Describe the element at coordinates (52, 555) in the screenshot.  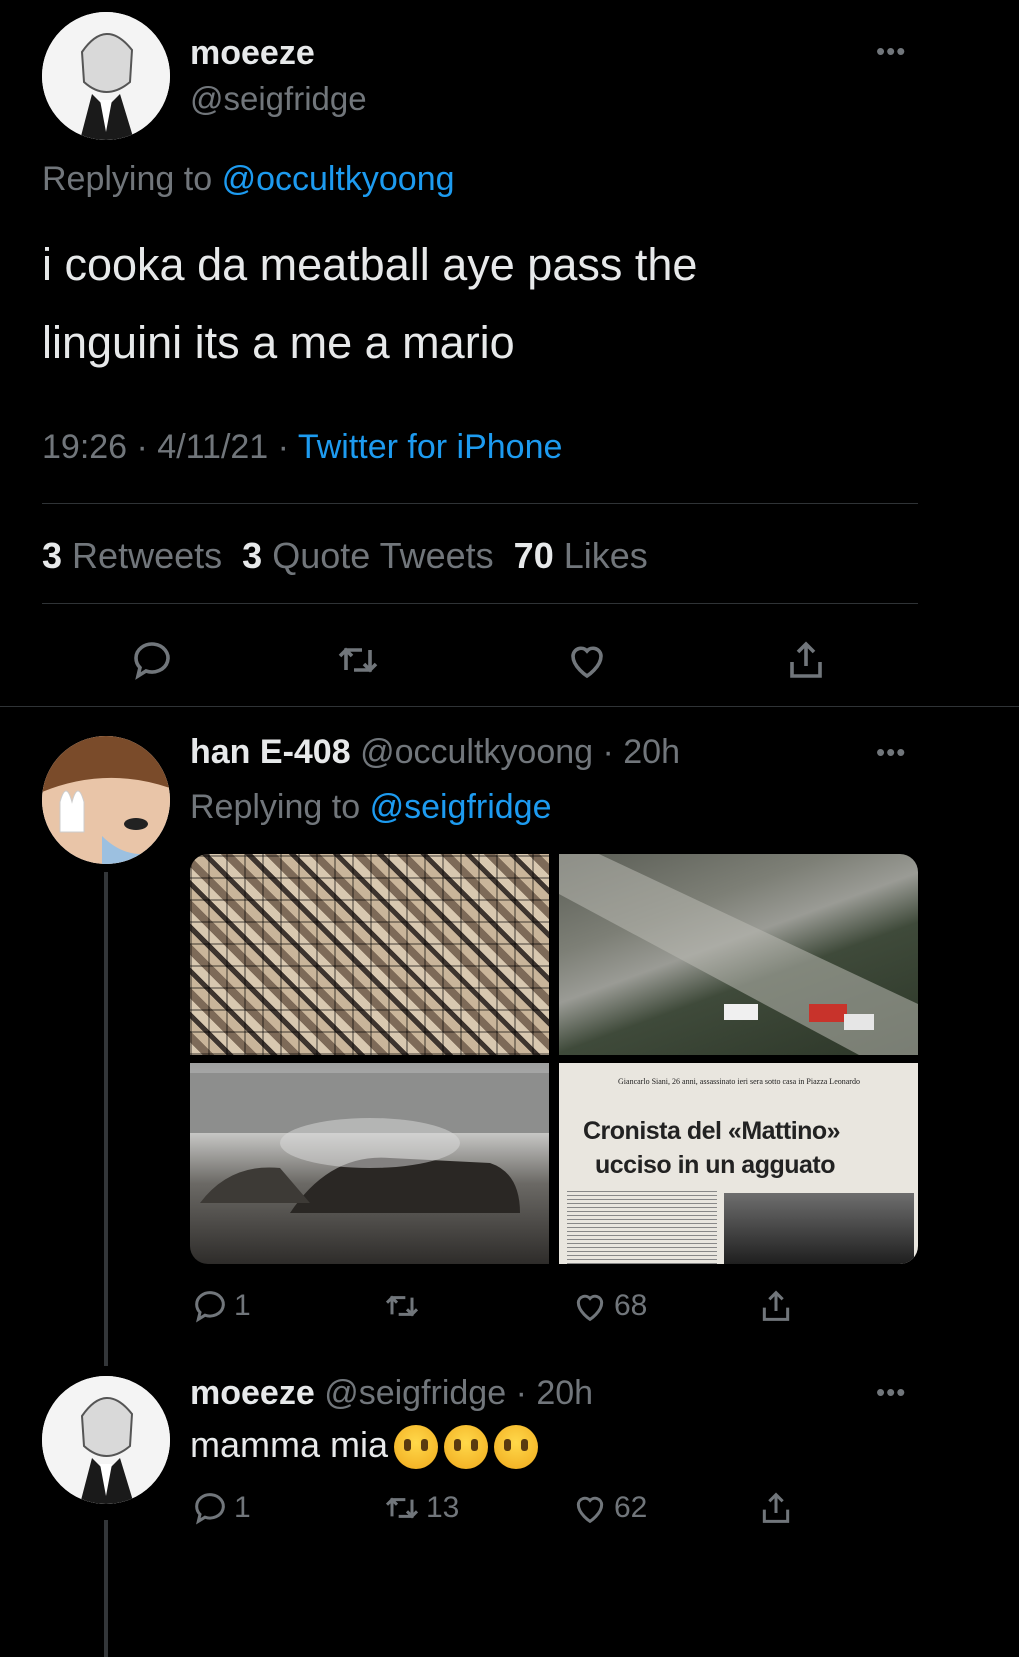
I see `retweets-count: 3` at that location.